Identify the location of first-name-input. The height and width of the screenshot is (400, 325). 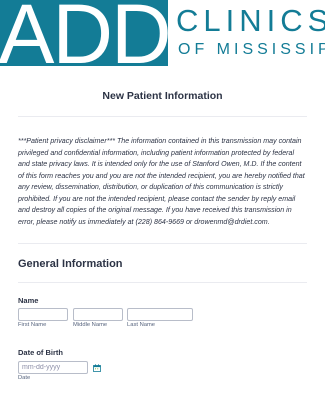
(43, 314).